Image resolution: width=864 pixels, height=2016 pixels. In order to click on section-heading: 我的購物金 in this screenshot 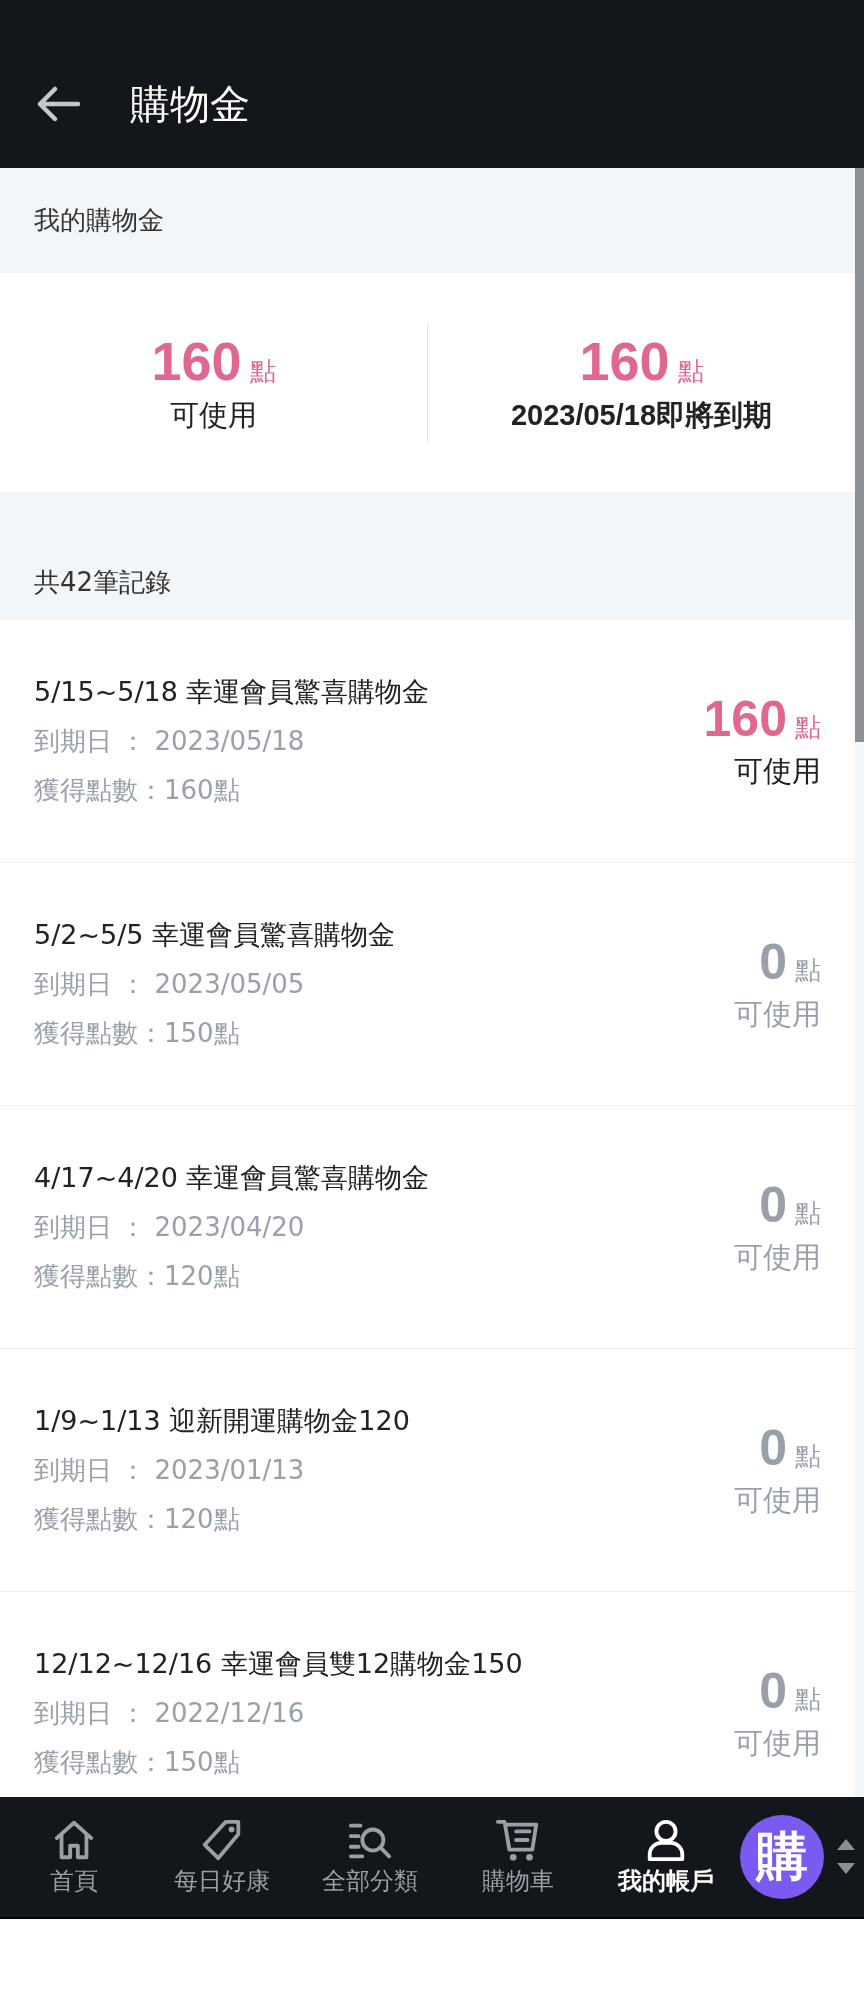, I will do `click(99, 220)`.